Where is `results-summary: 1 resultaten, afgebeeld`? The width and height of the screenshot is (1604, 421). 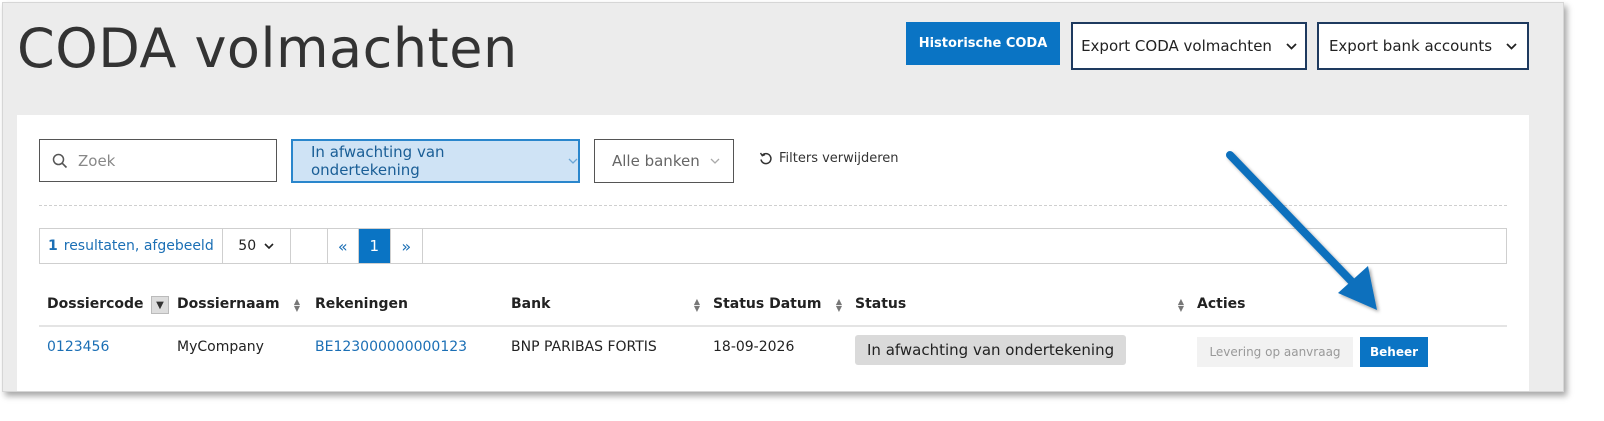 results-summary: 1 resultaten, afgebeeld is located at coordinates (131, 246).